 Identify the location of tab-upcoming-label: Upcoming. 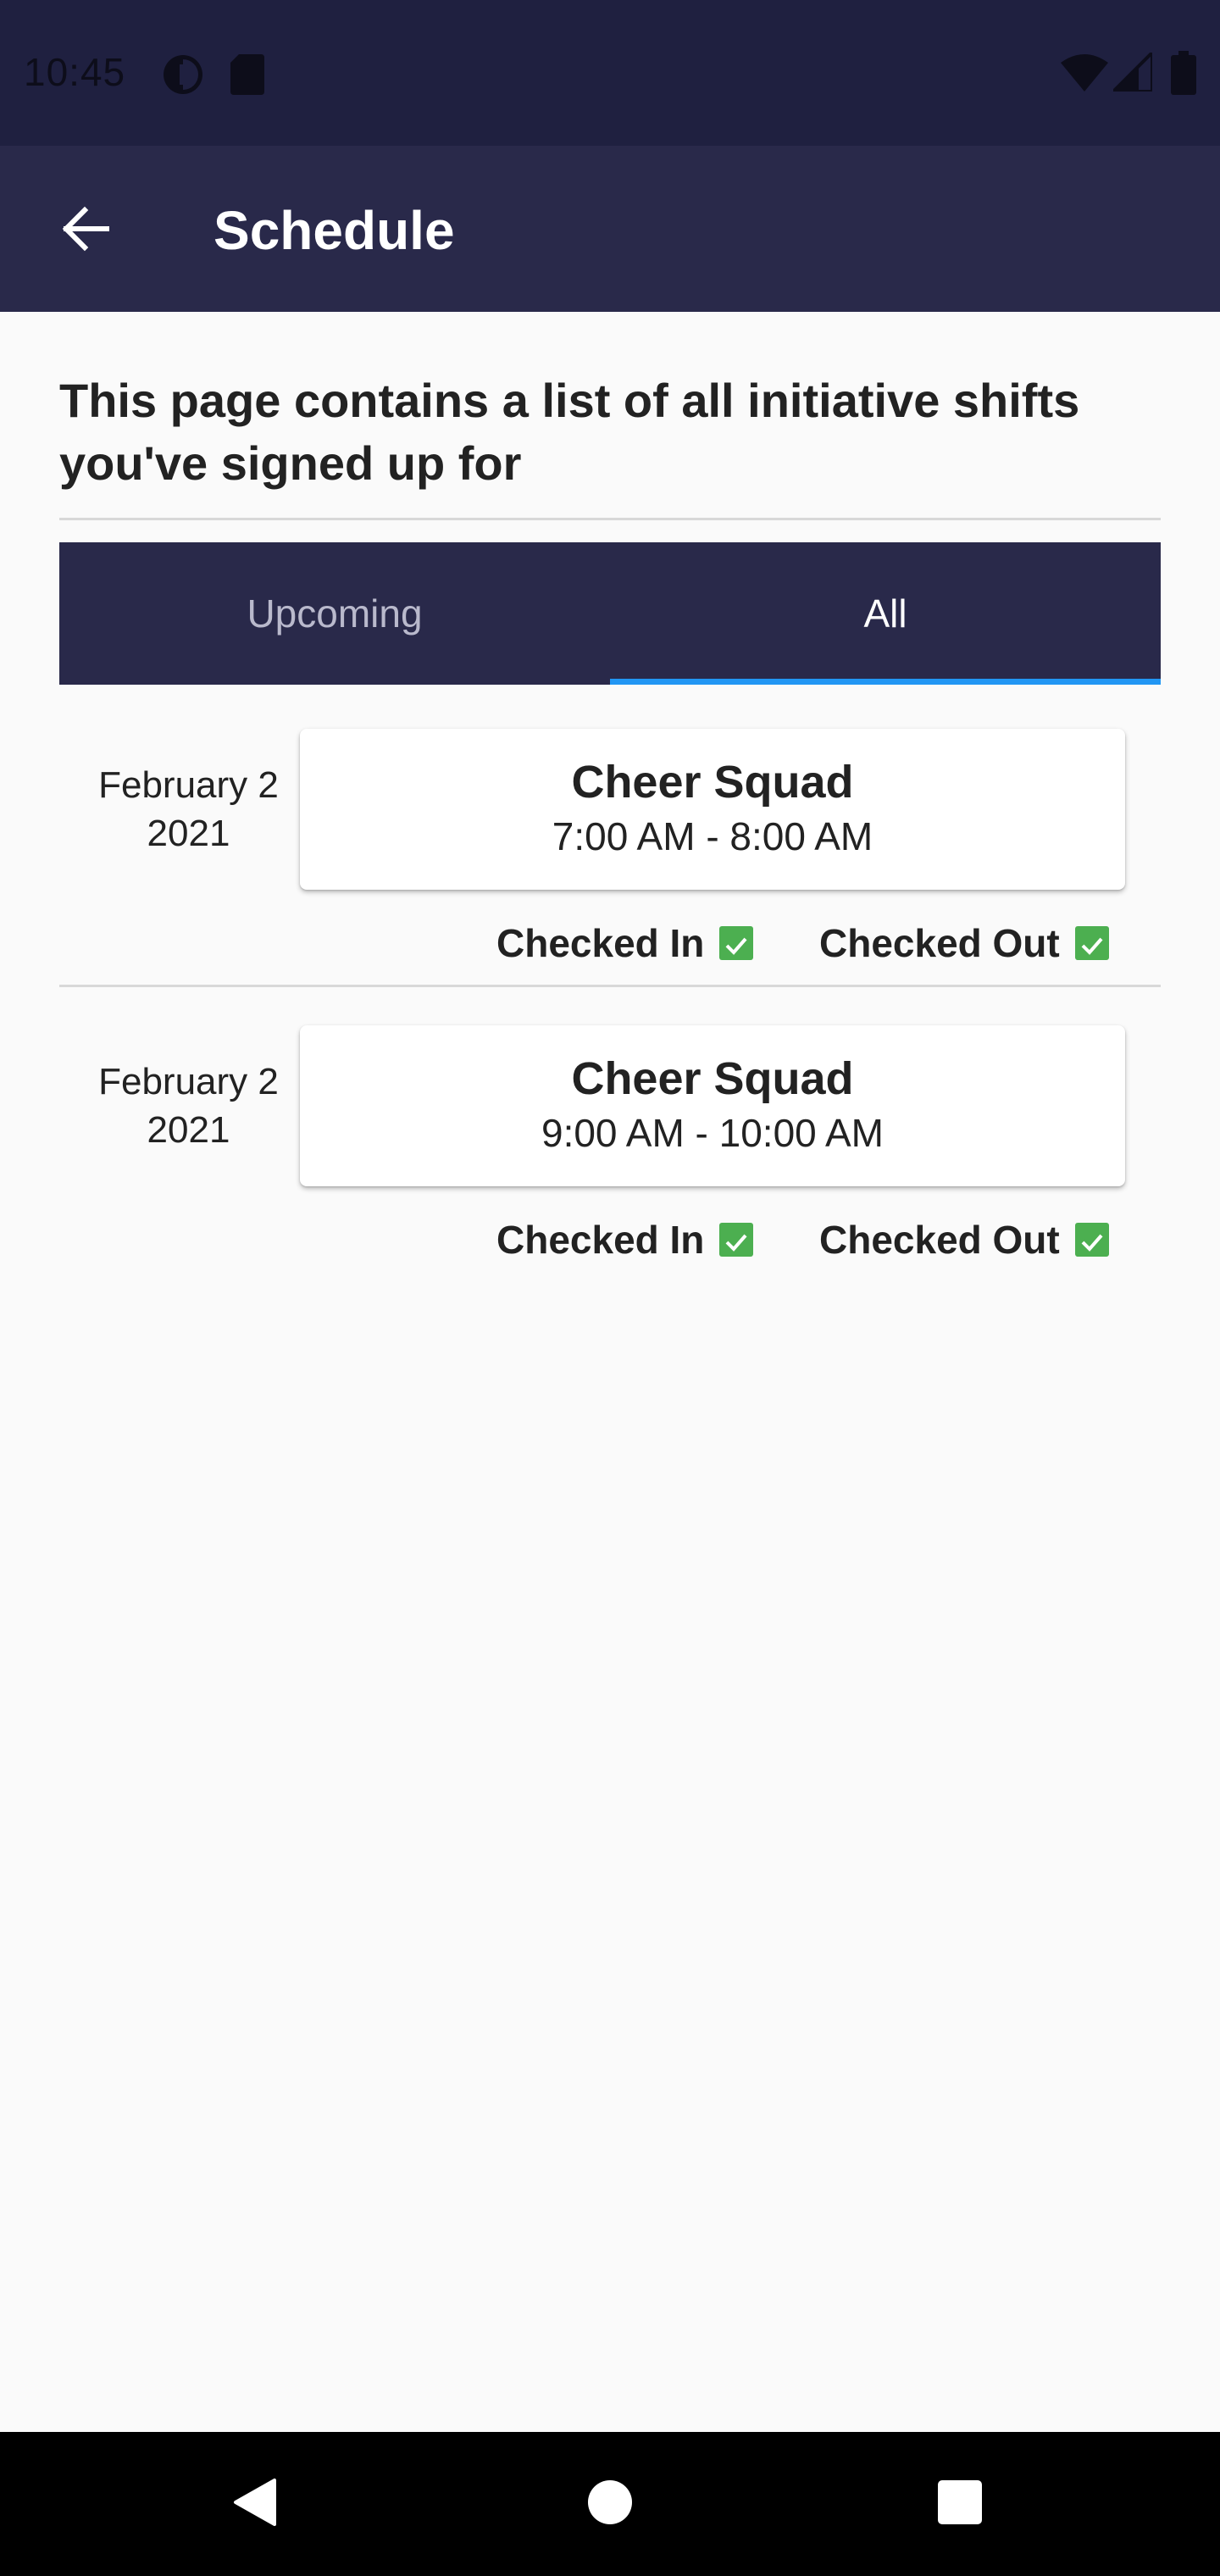
(335, 613).